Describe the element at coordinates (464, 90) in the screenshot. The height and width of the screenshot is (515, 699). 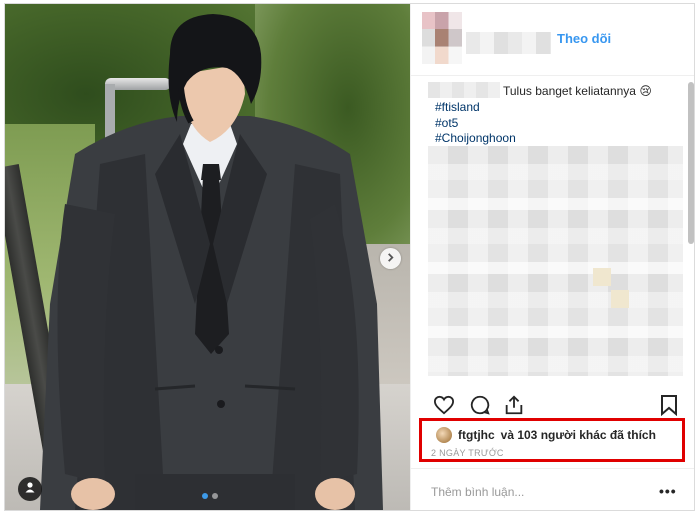
I see `blurred-caption-username` at that location.